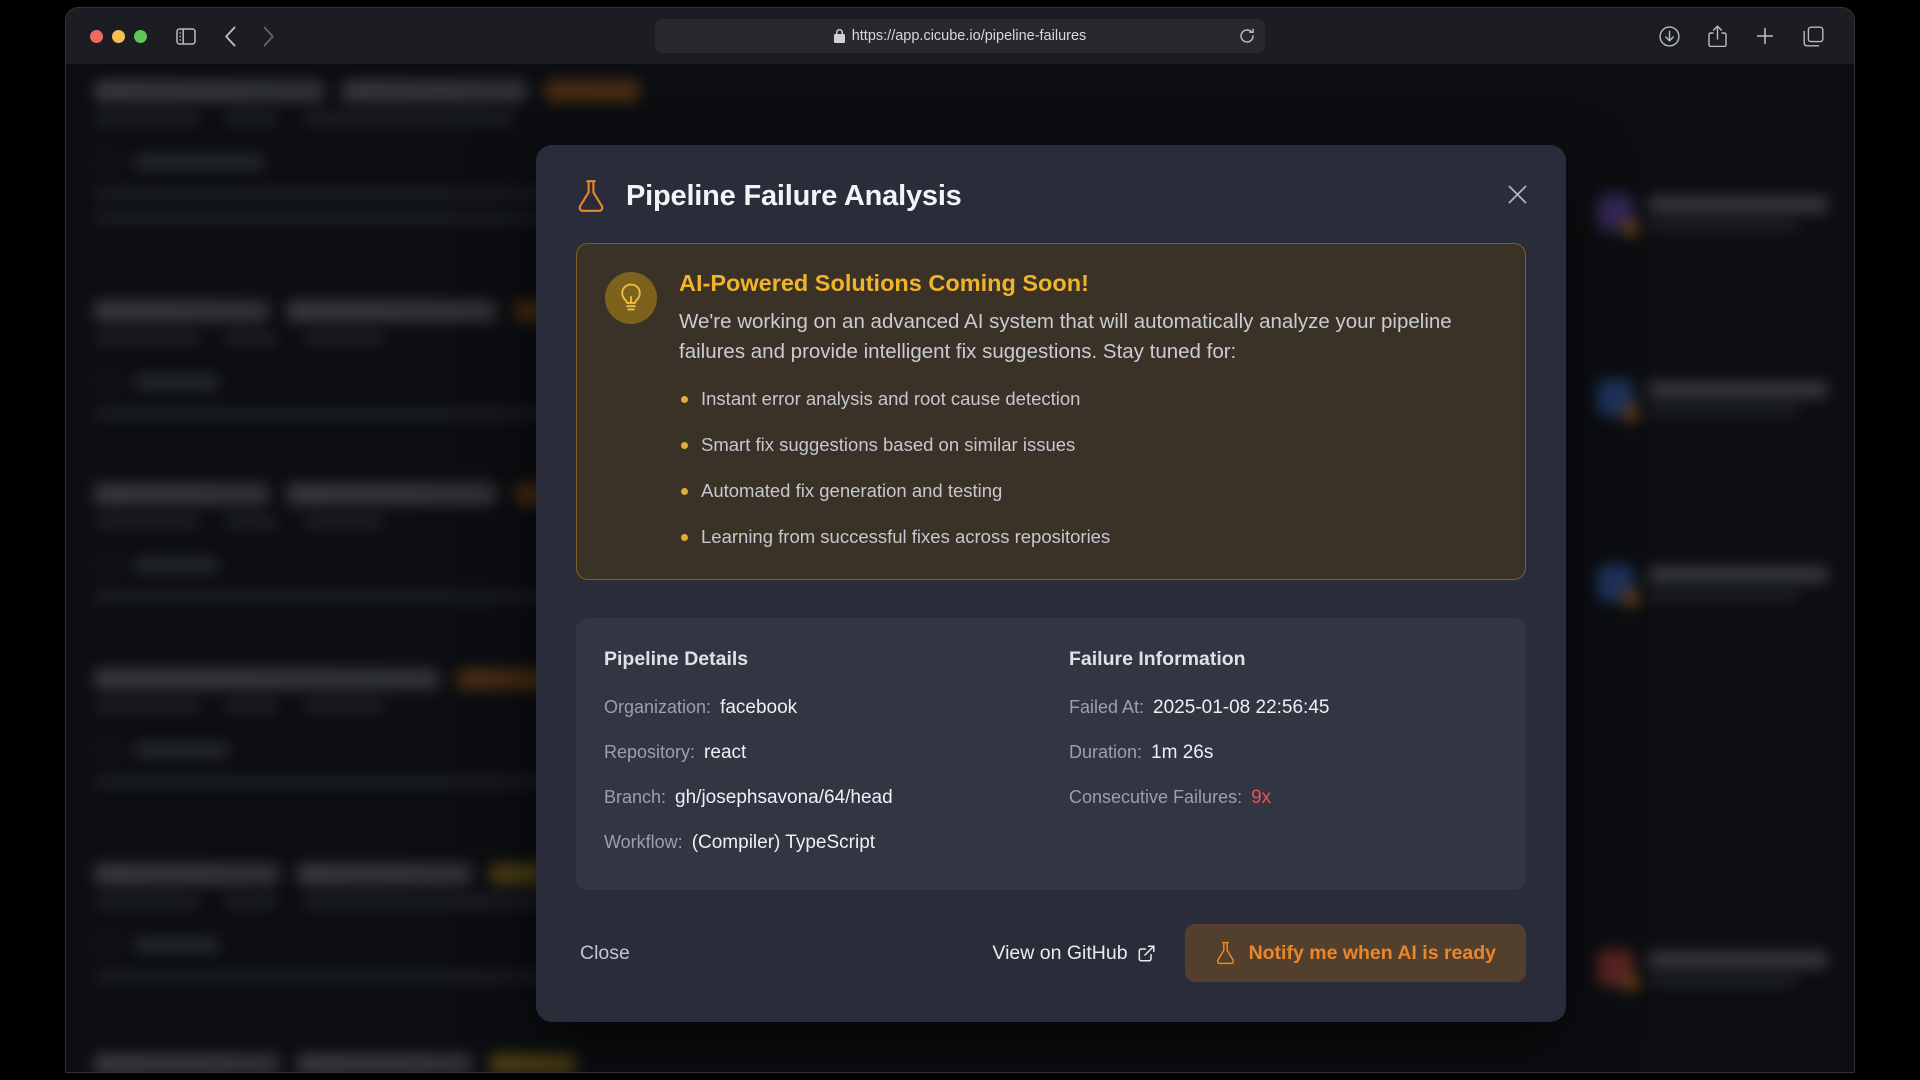 The height and width of the screenshot is (1080, 1920). What do you see at coordinates (1283, 798) in the screenshot?
I see `detail-row-consecutive-failures: Consecutive Failures: 9x` at bounding box center [1283, 798].